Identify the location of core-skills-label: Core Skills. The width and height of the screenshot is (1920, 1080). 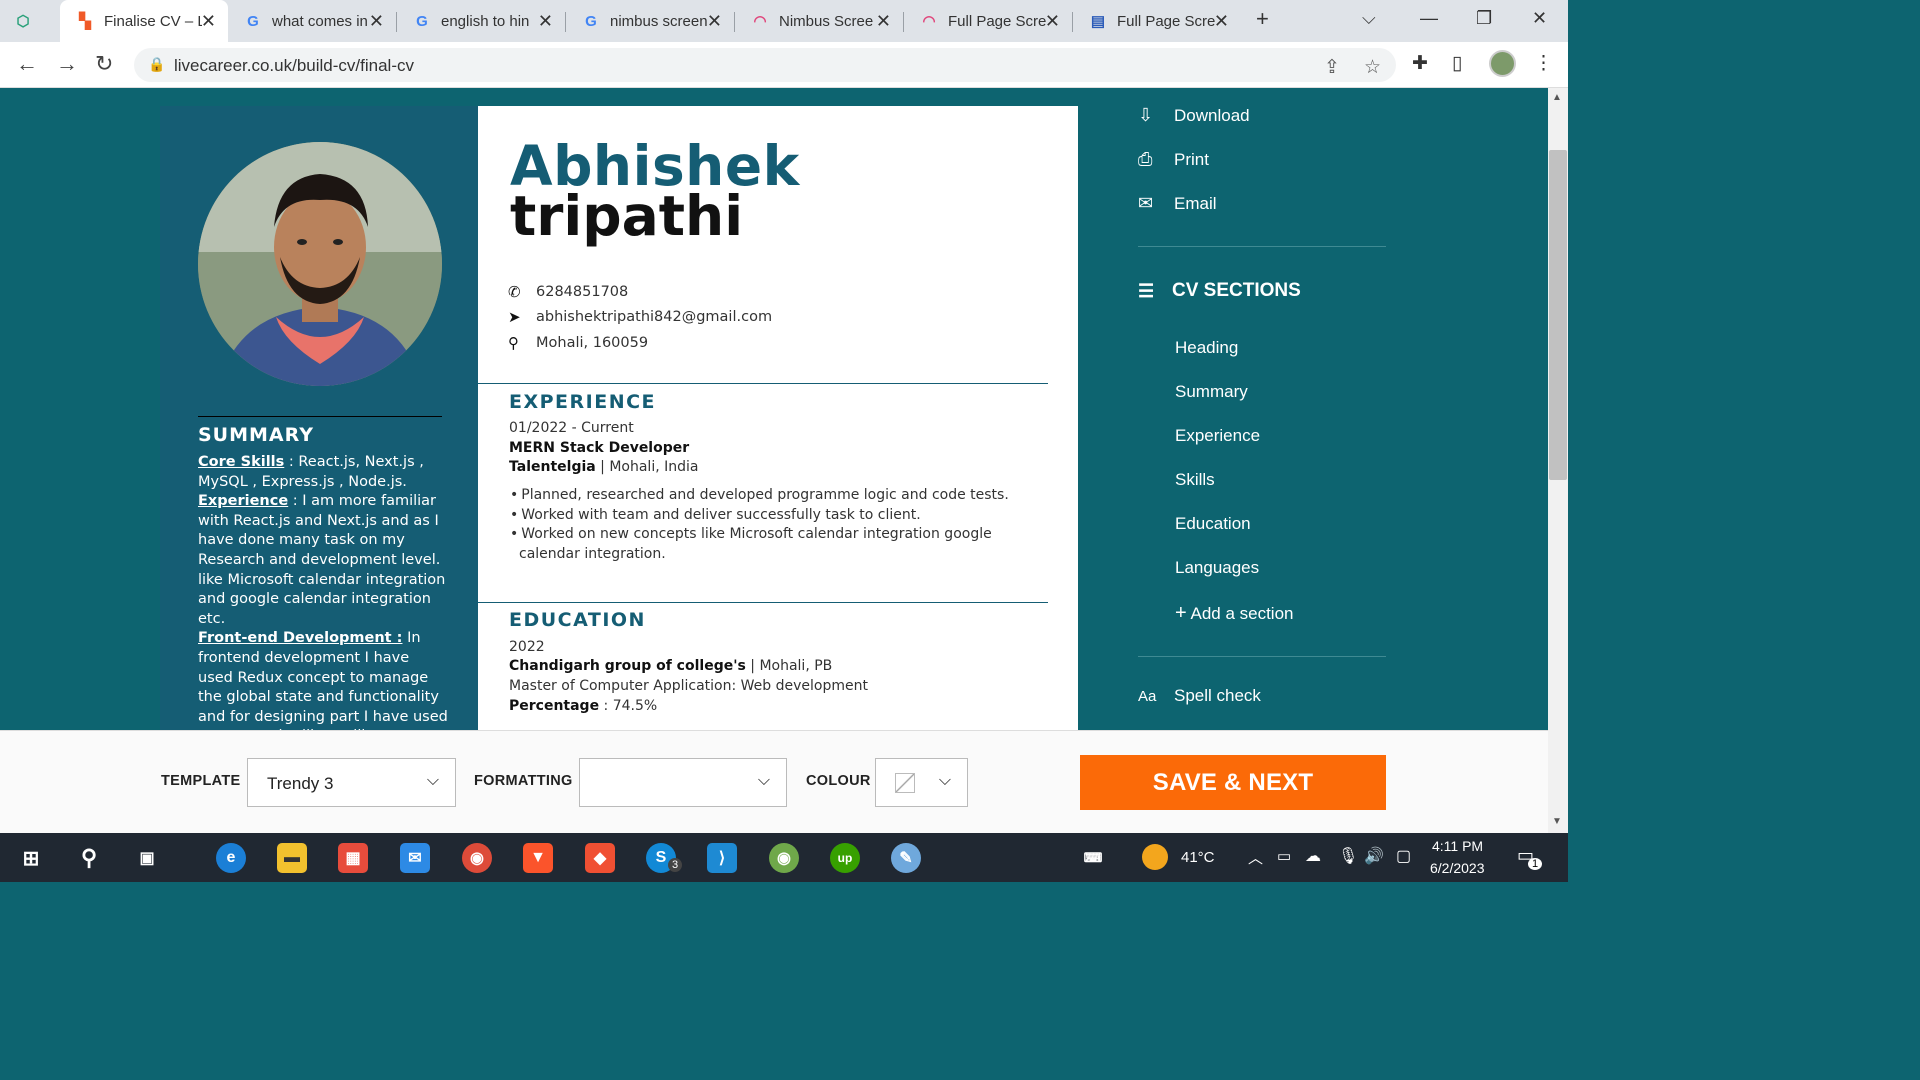
(241, 462).